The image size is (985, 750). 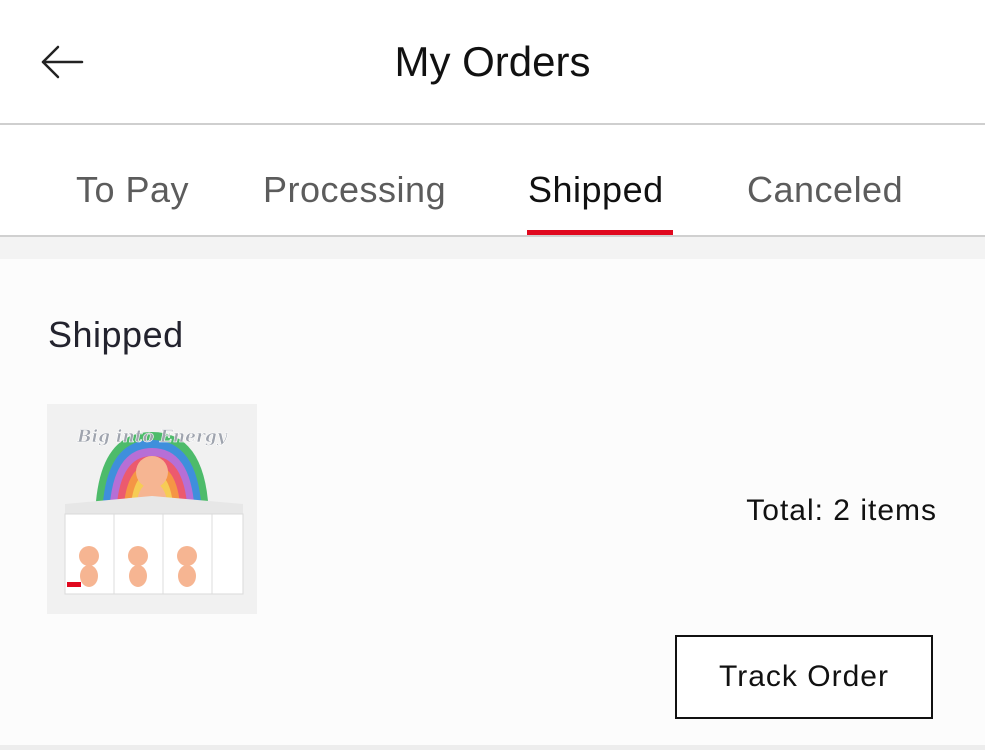 I want to click on tab-shipped: Shipped, so click(x=596, y=190).